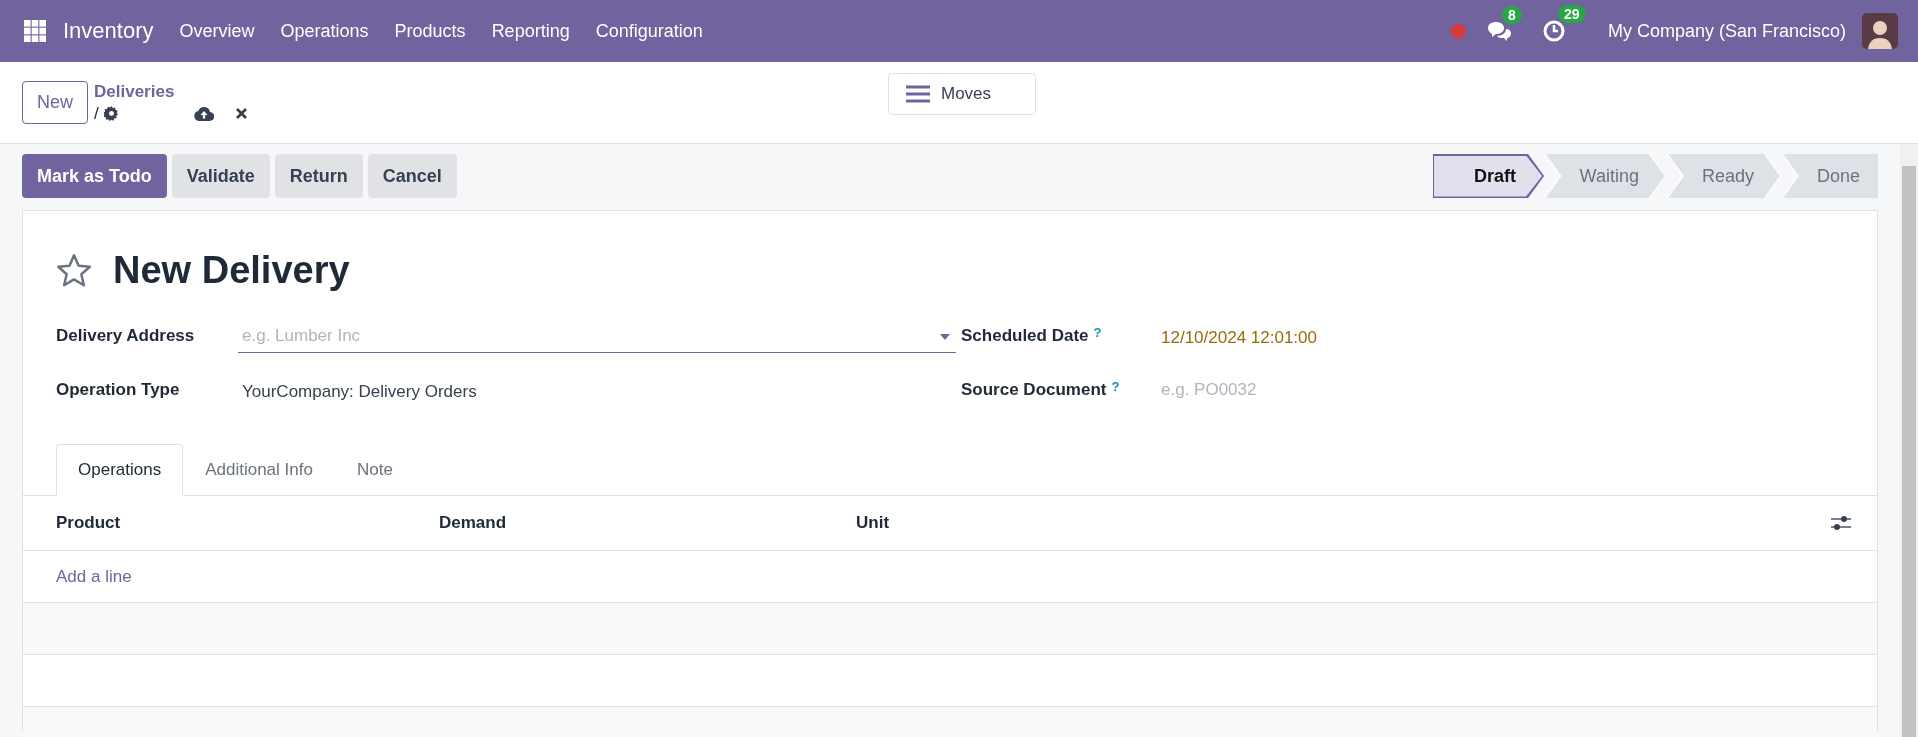 This screenshot has width=1918, height=737. Describe the element at coordinates (118, 389) in the screenshot. I see `field-label: Operation Type` at that location.